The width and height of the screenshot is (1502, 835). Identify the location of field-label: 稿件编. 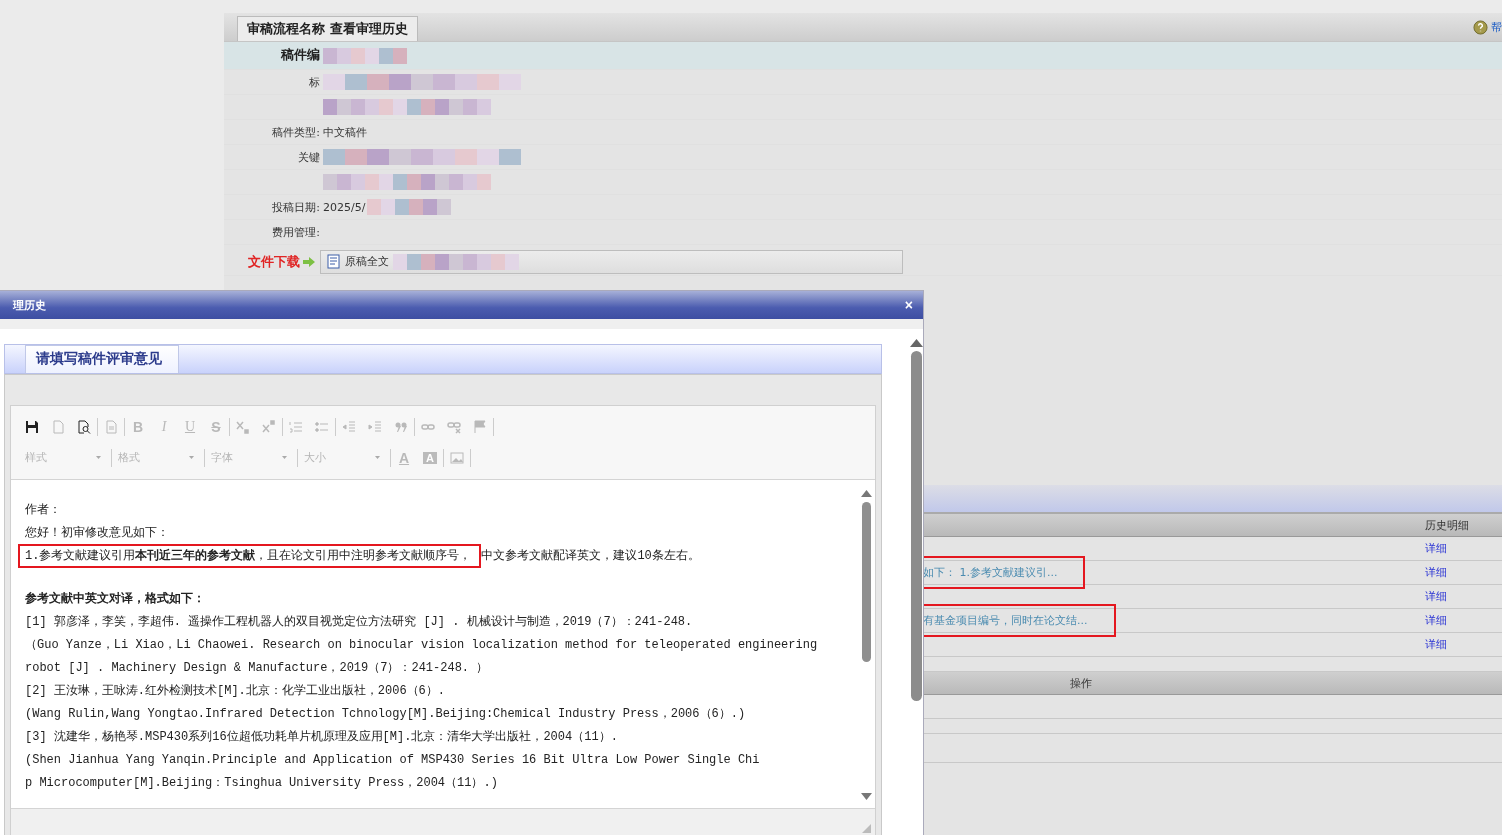
(300, 55).